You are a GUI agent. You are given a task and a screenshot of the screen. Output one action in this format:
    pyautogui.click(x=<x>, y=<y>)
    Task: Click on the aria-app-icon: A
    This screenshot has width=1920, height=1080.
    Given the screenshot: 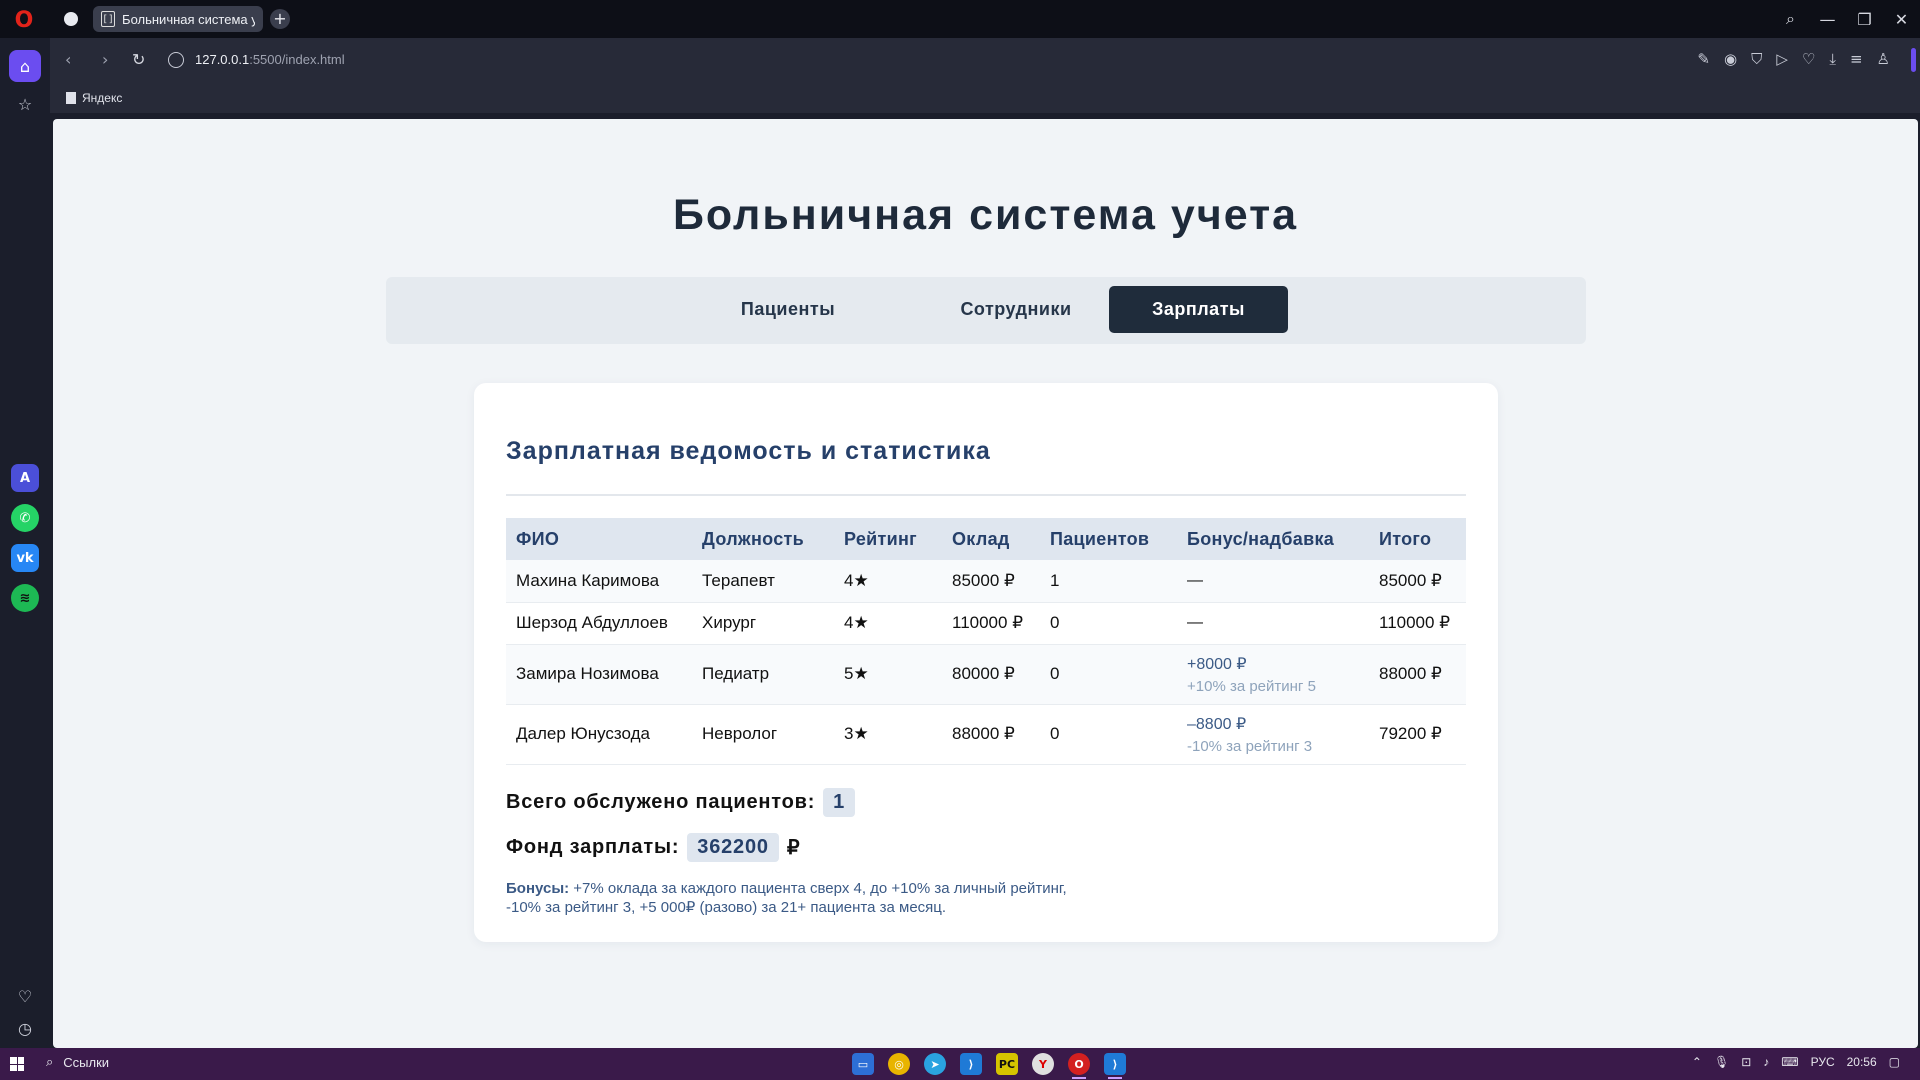 What is the action you would take?
    pyautogui.click(x=25, y=478)
    